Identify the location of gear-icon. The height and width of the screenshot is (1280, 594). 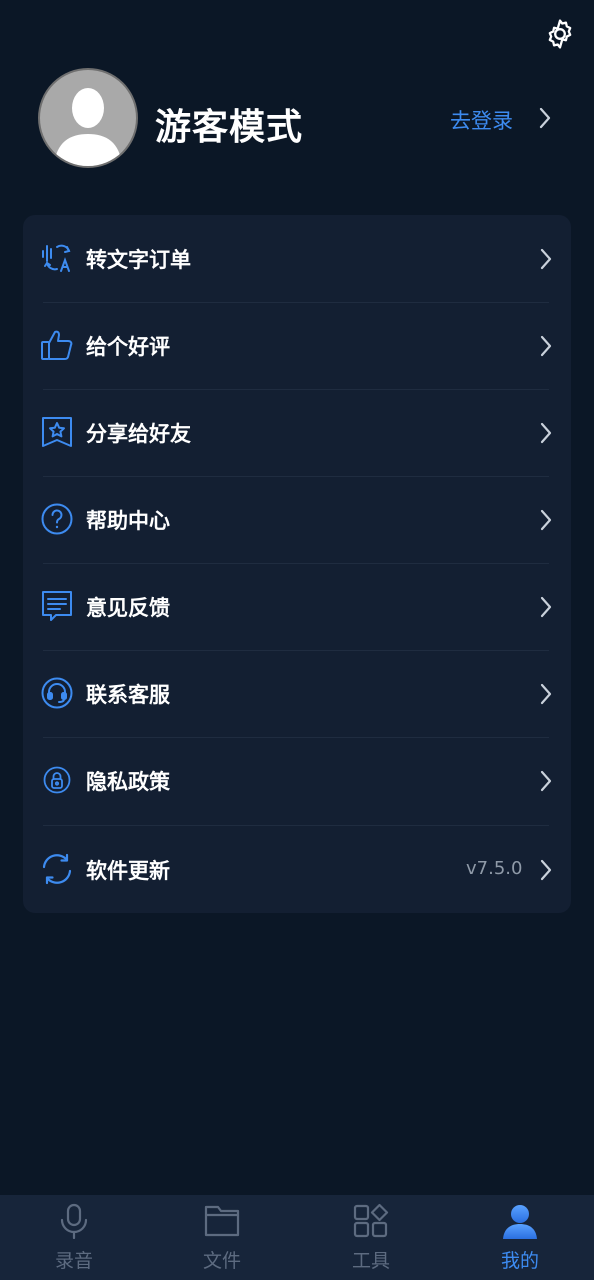
(560, 34).